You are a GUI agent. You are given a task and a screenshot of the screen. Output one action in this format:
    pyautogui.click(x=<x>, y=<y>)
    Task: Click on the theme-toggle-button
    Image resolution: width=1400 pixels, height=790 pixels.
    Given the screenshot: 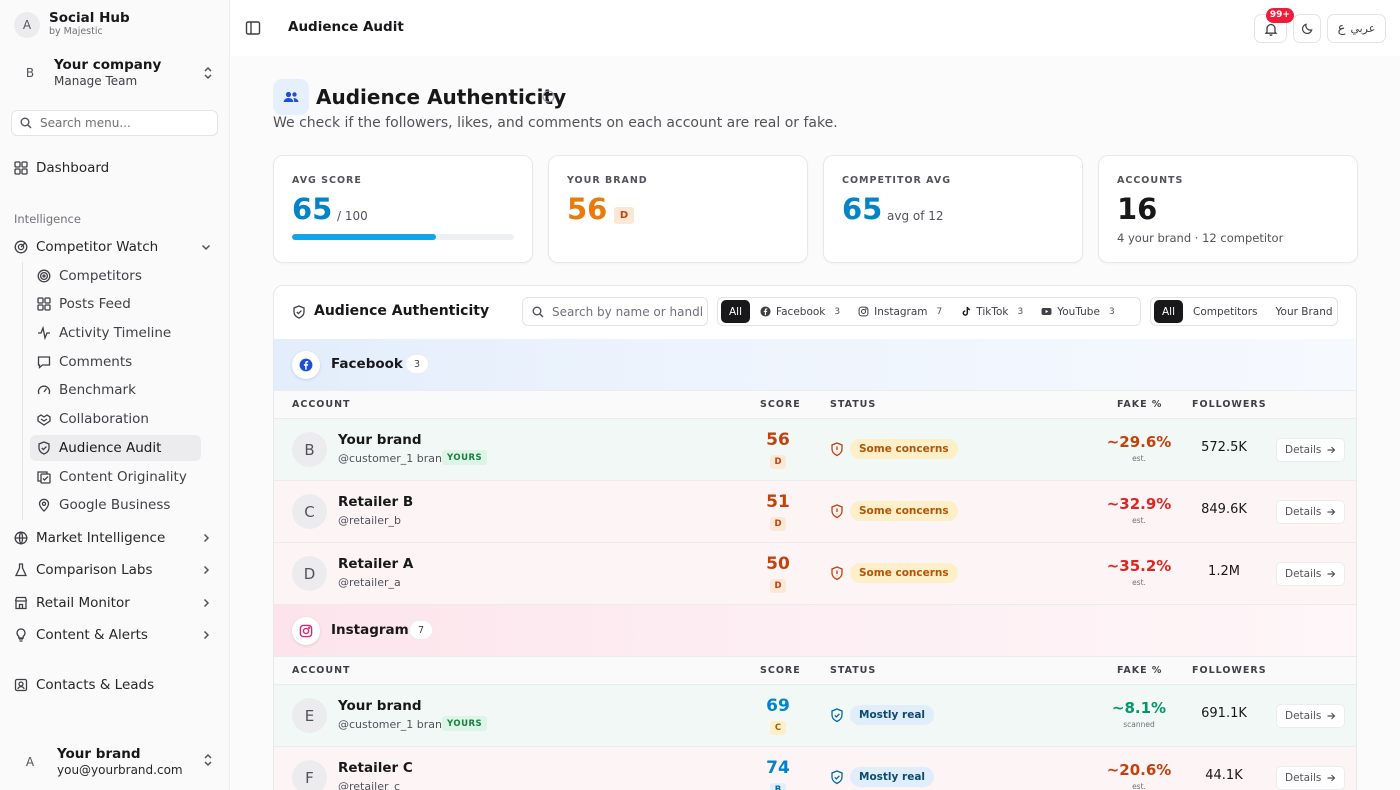 What is the action you would take?
    pyautogui.click(x=1307, y=28)
    